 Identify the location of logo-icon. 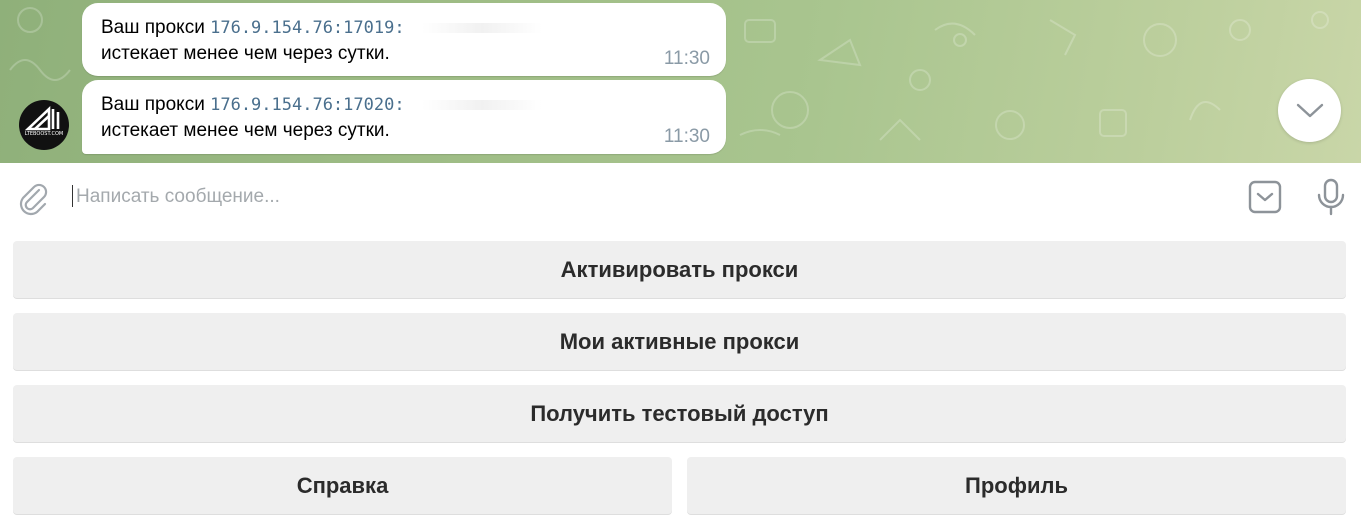
(42, 118).